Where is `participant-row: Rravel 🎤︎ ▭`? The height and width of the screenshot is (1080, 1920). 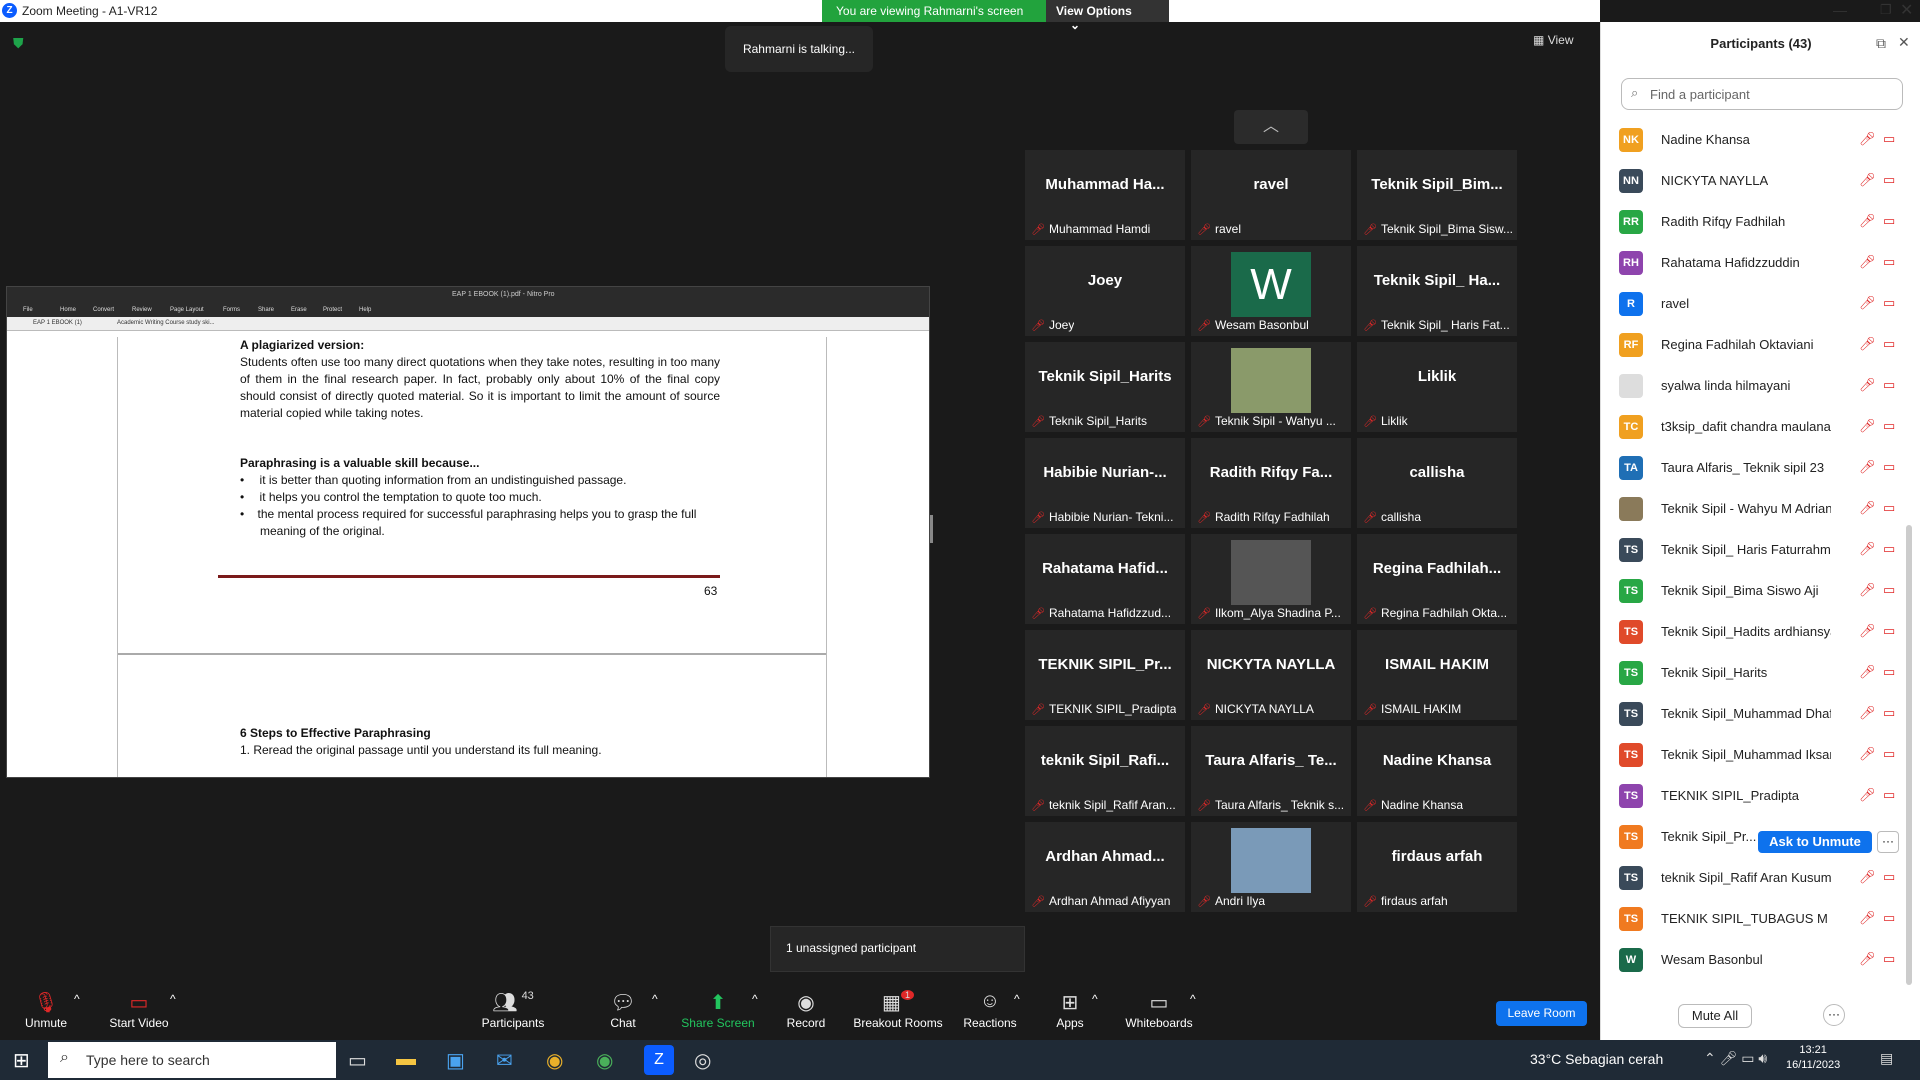
participant-row: Rravel 🎤︎ ▭ is located at coordinates (1755, 304).